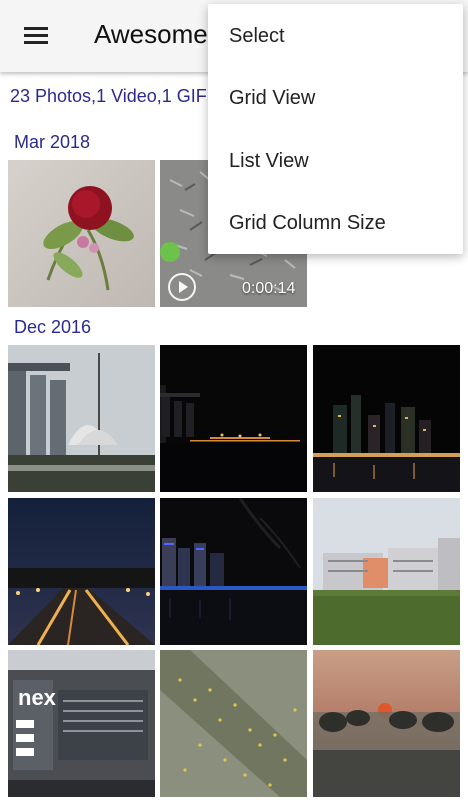 This screenshot has height=800, width=468. Describe the element at coordinates (335, 223) in the screenshot. I see `menu-item-grid-column-size: Grid Column Size` at that location.